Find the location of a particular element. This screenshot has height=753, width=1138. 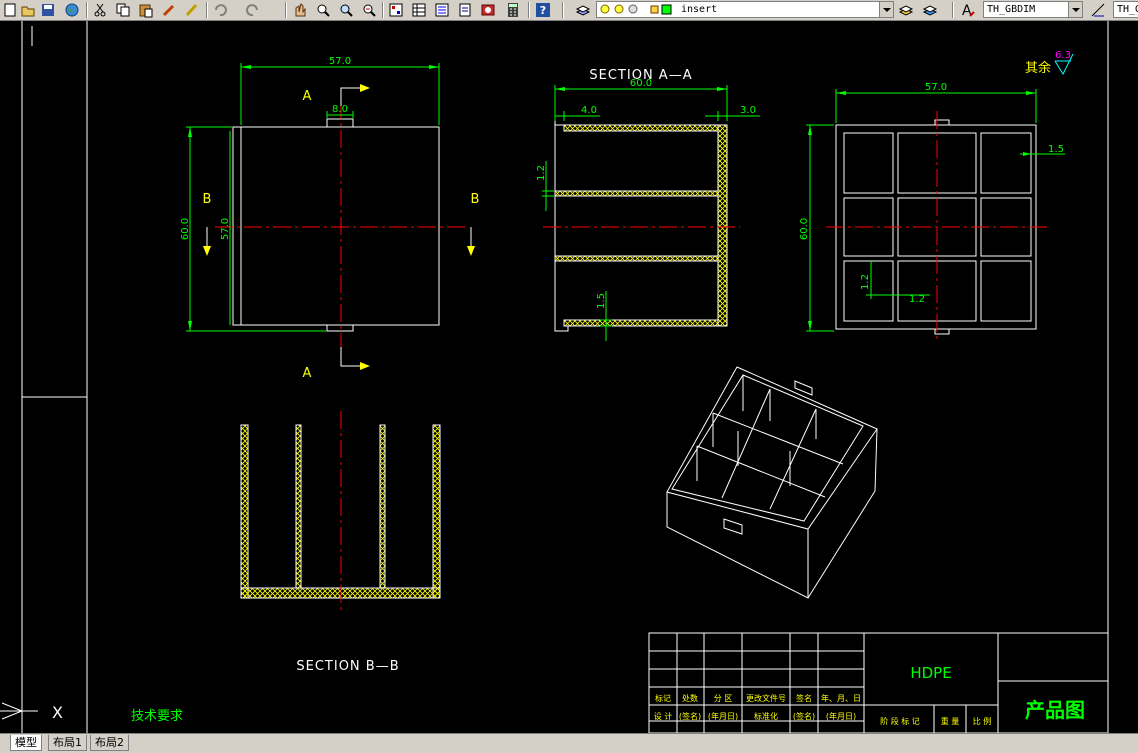

copy-icon is located at coordinates (123, 10).